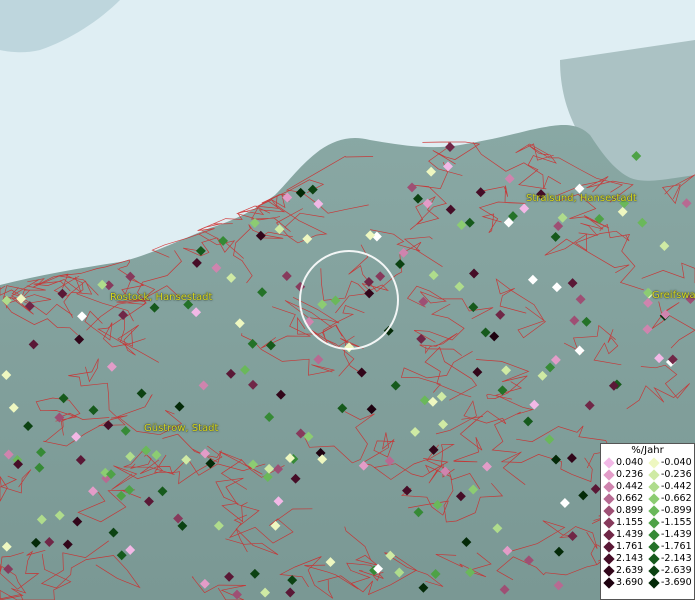 The image size is (695, 600). I want to click on legend-row: 1.761 -1.761, so click(647, 547).